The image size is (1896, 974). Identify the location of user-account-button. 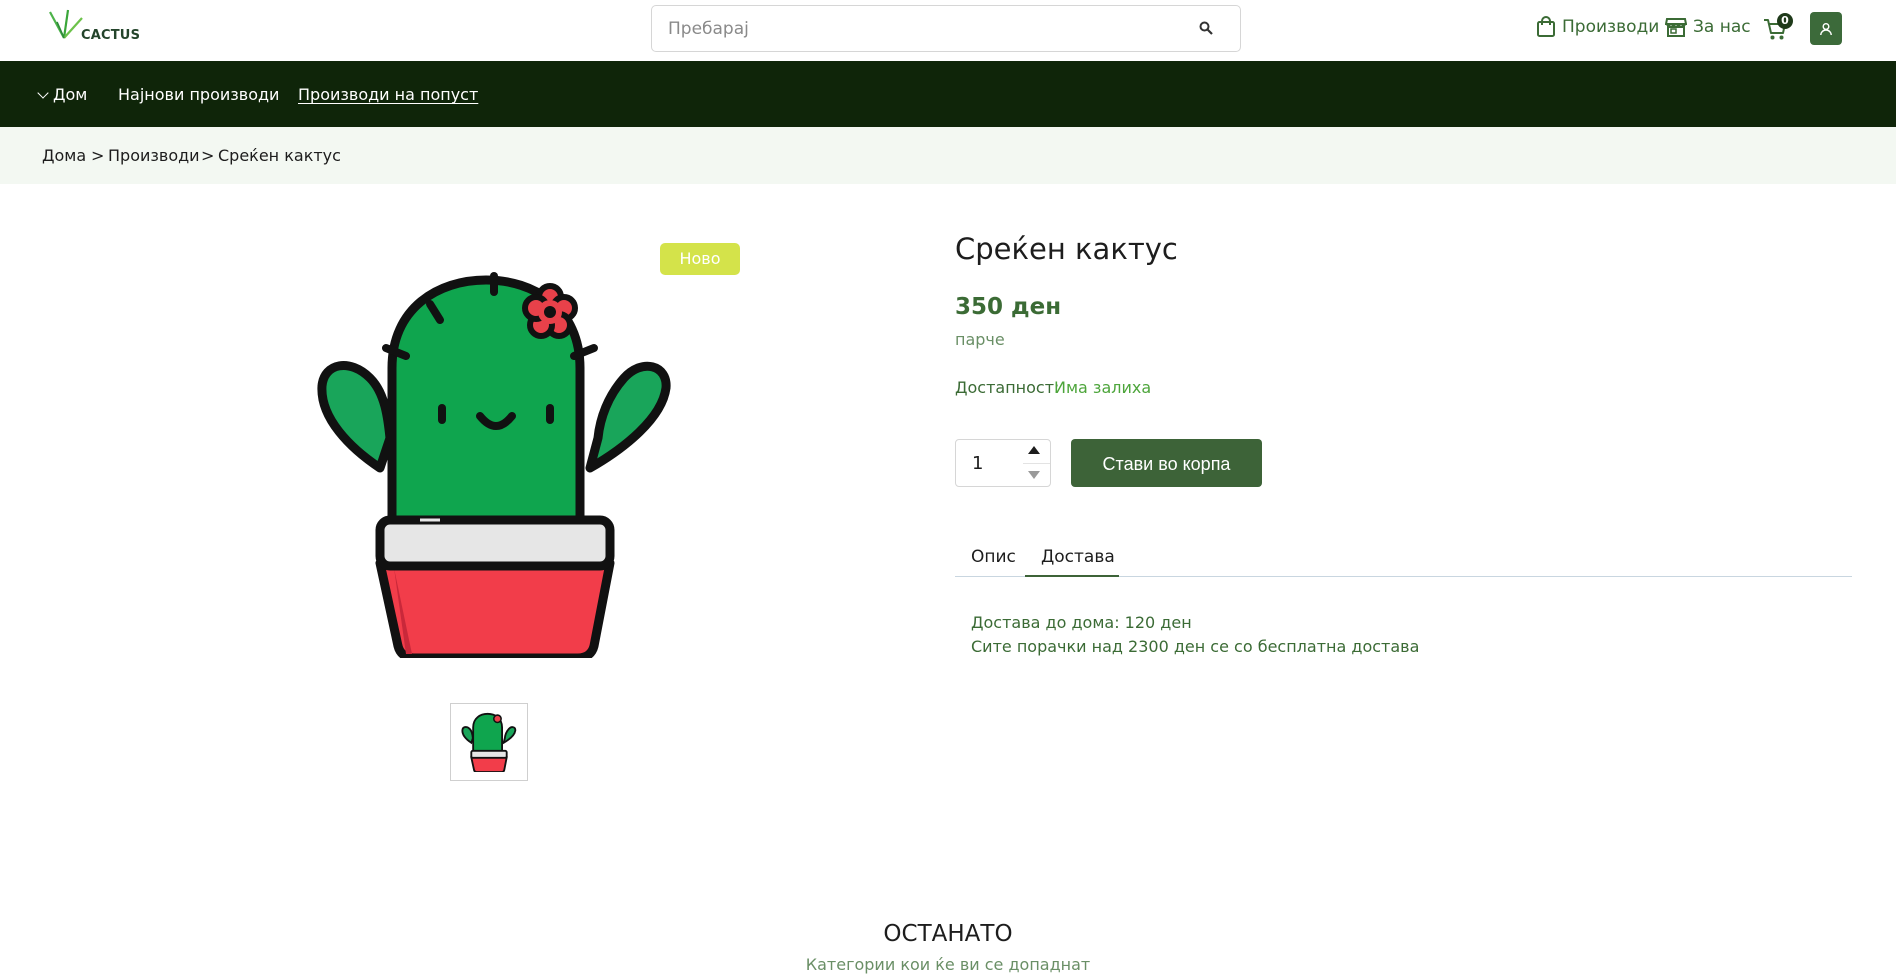
(1826, 28).